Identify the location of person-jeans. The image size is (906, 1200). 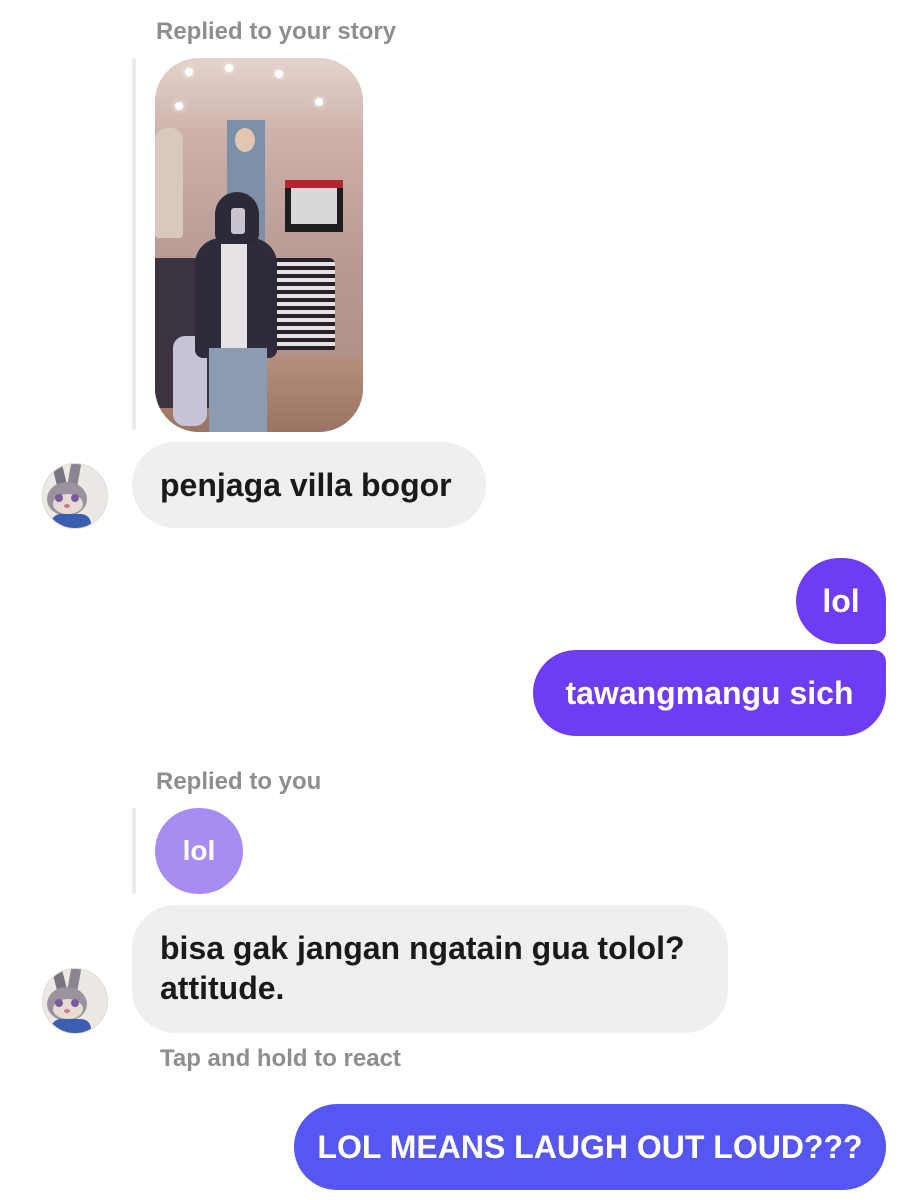
(238, 390).